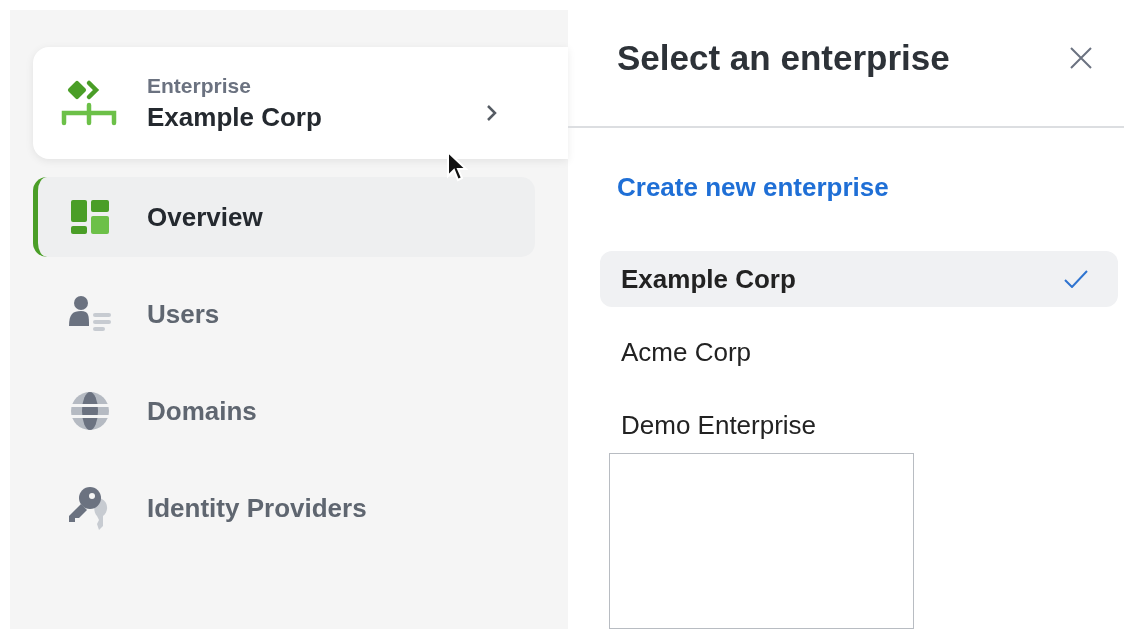 This screenshot has width=1124, height=629. Describe the element at coordinates (89, 103) in the screenshot. I see `enterprise-logo-icon` at that location.